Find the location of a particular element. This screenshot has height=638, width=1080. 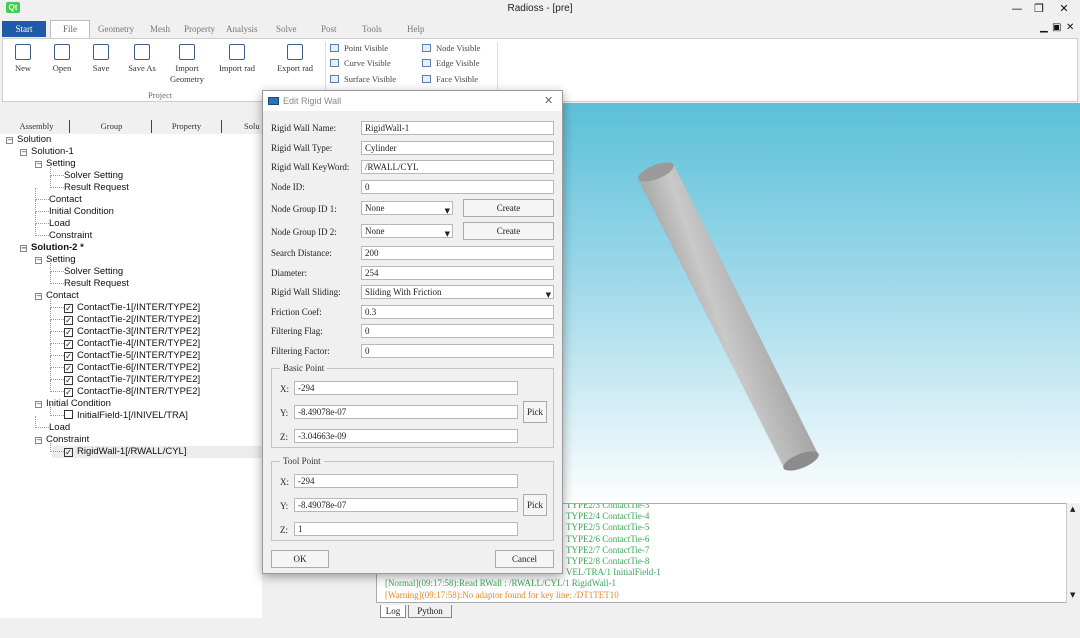

toggle-curve-visible: Curve Visible is located at coordinates (360, 63).